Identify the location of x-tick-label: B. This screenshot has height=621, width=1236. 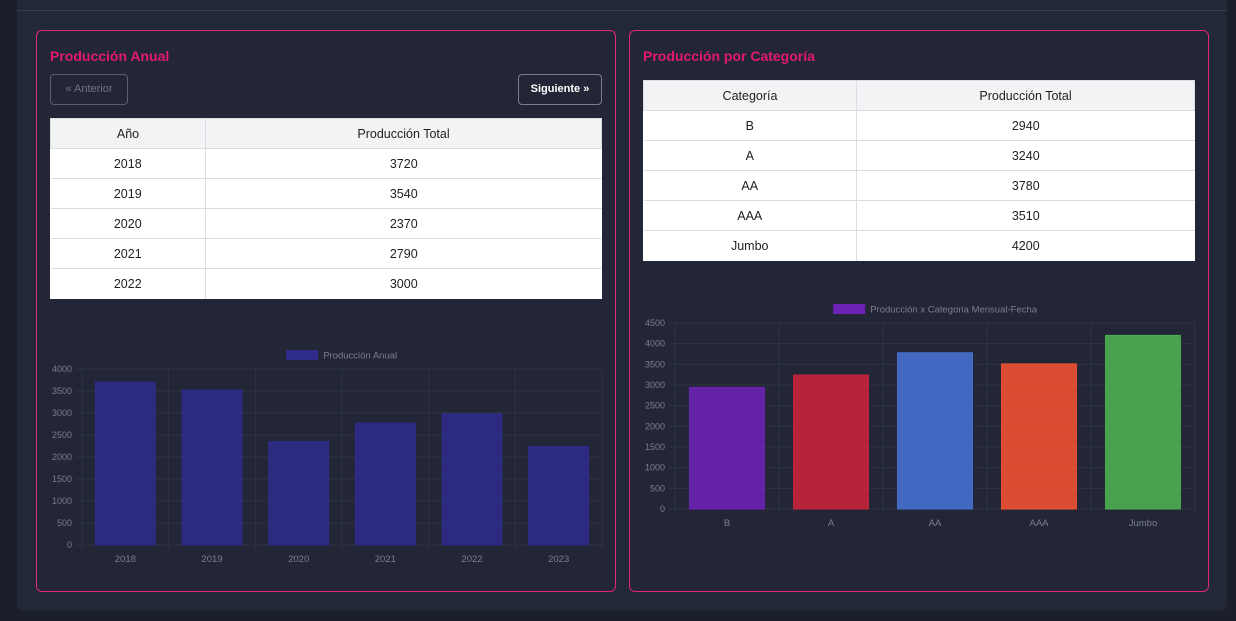
(727, 523).